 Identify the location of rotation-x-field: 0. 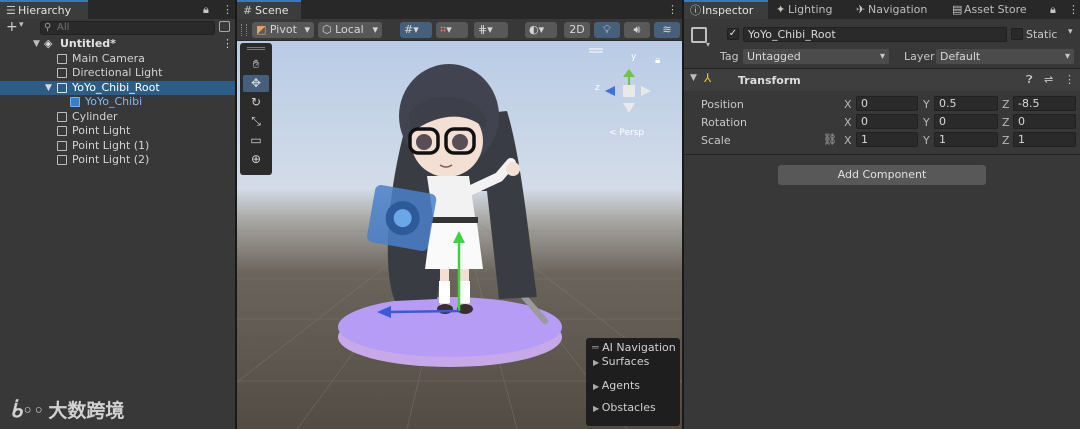
(887, 121).